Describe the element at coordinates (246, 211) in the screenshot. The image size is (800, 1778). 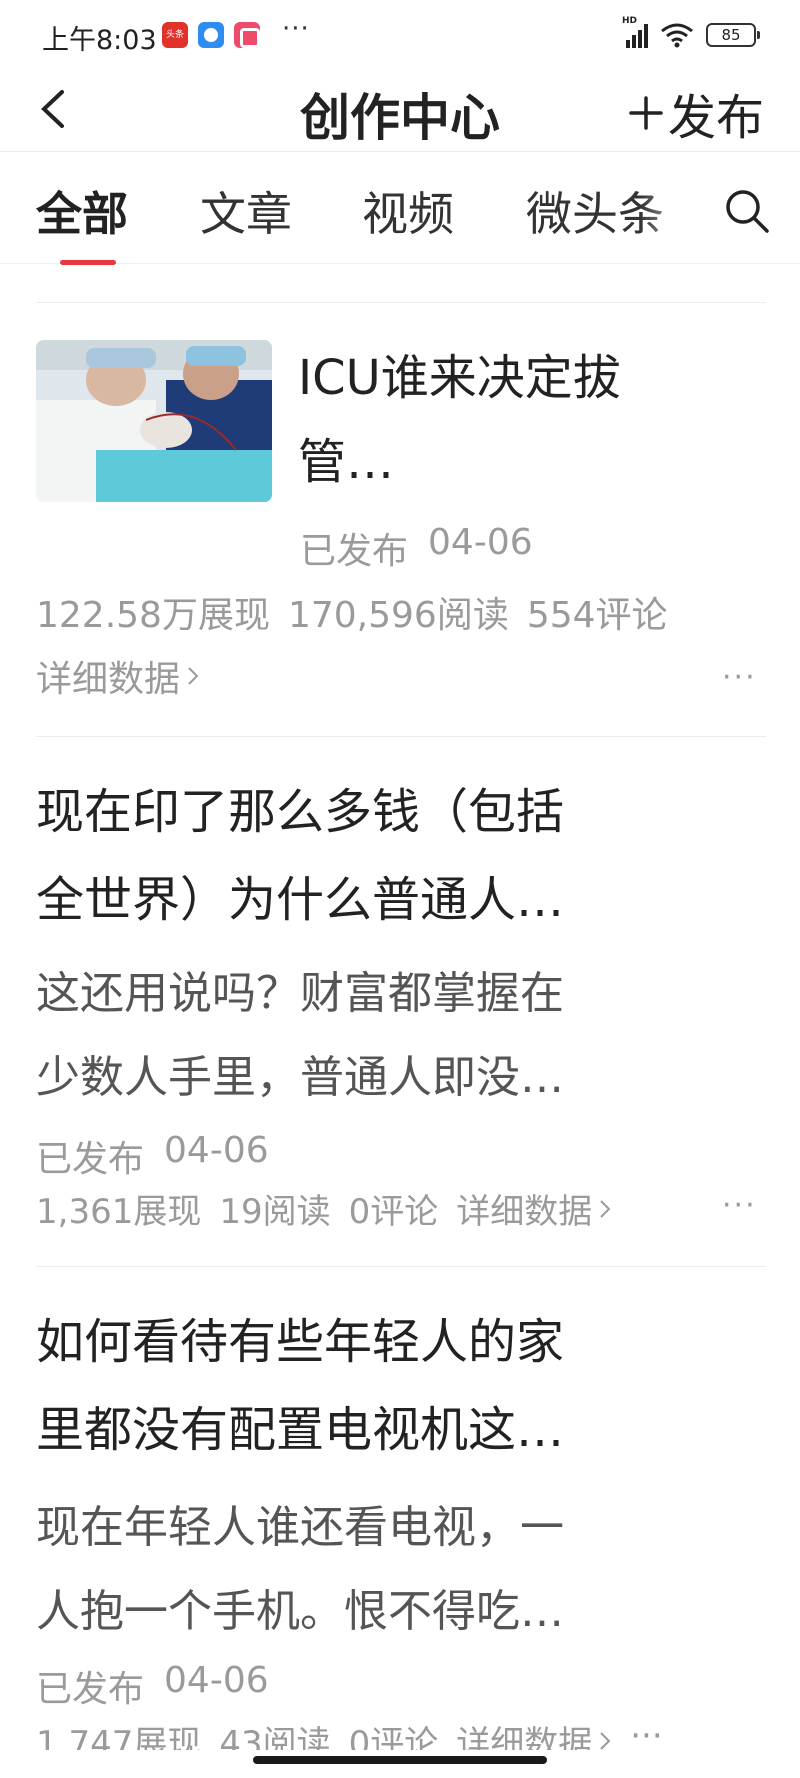
I see `tab-articles: 文章` at that location.